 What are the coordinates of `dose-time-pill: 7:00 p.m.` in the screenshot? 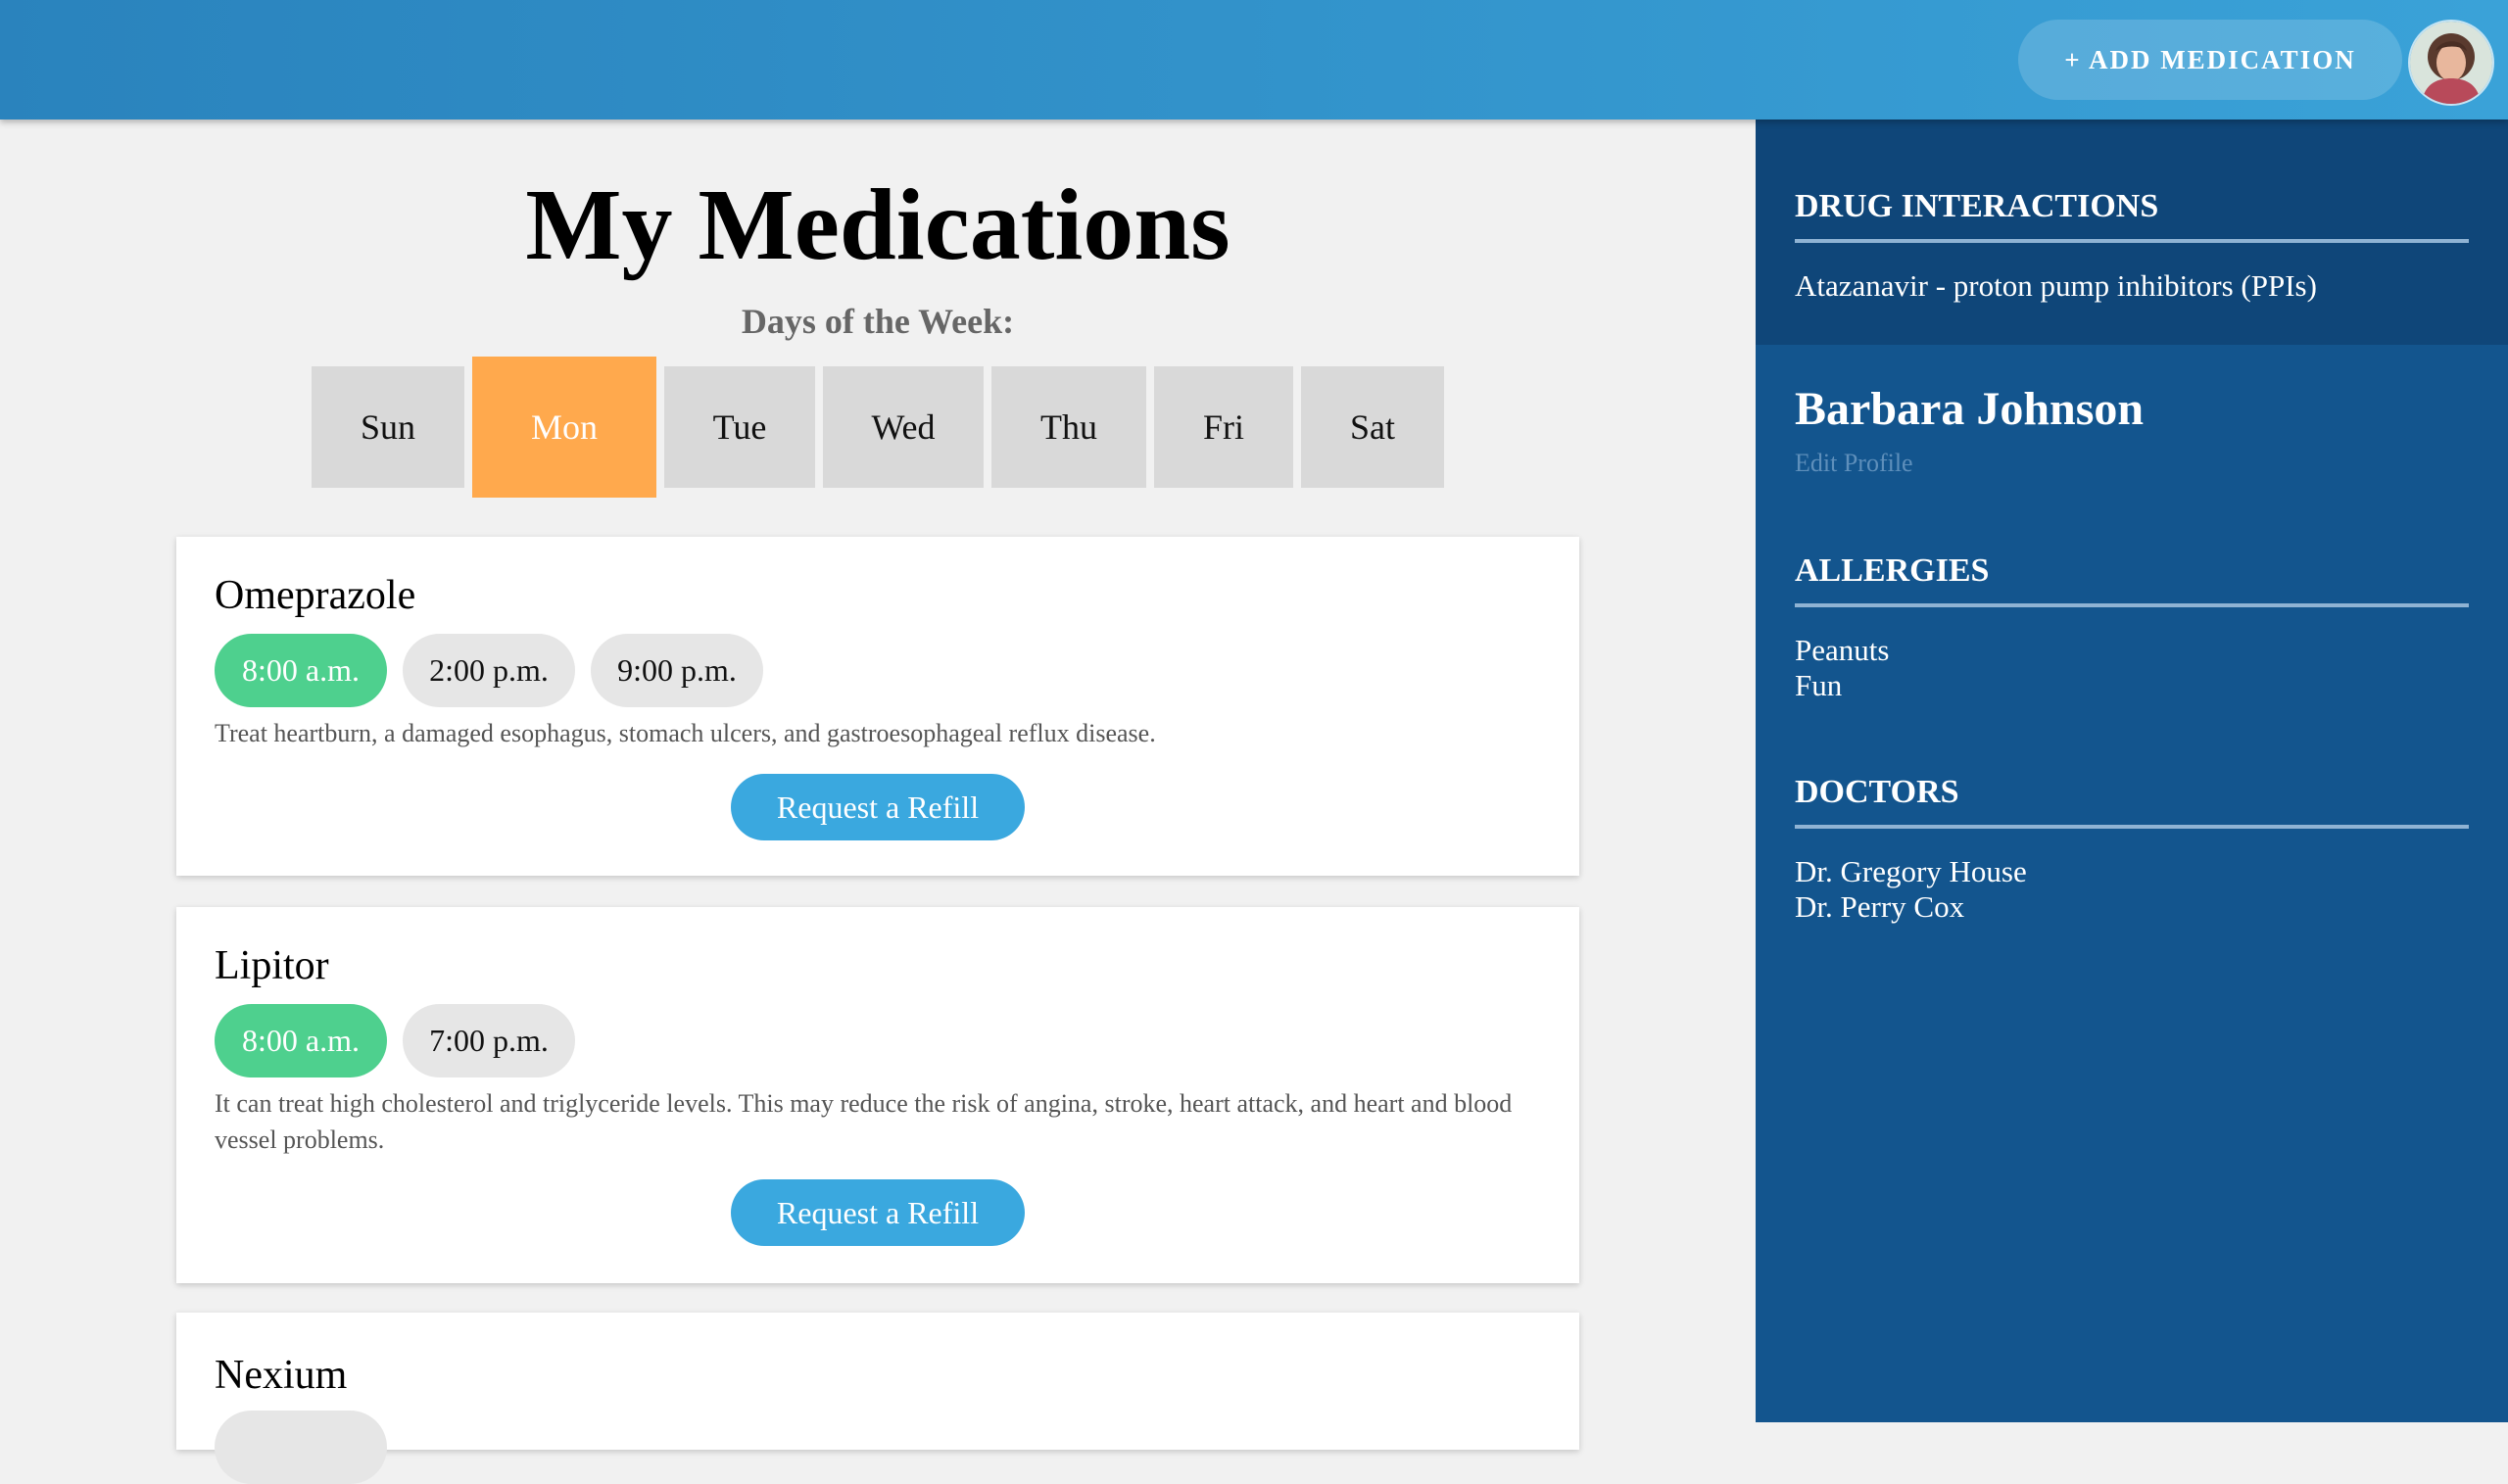 It's located at (489, 1040).